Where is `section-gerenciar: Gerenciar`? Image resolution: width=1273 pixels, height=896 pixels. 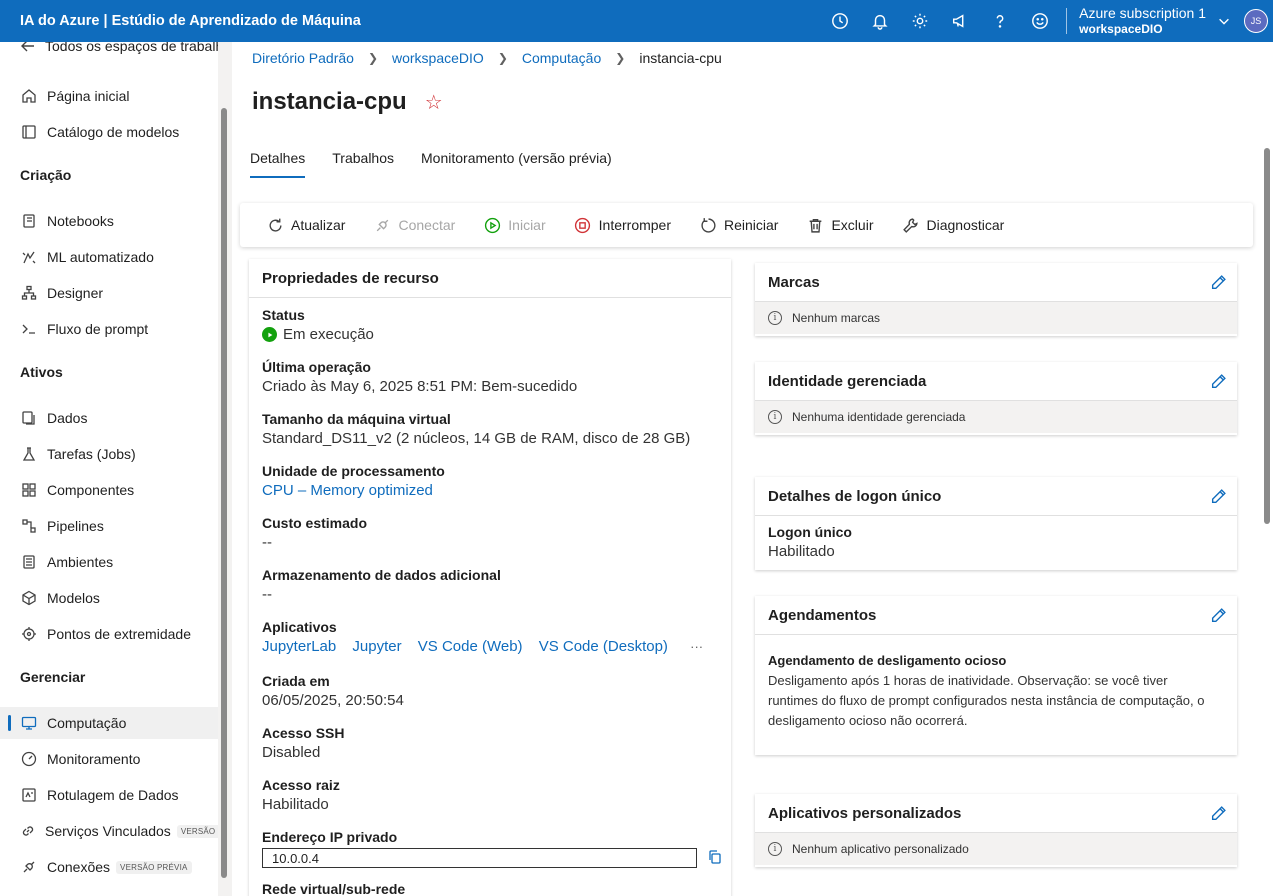 section-gerenciar: Gerenciar is located at coordinates (53, 677).